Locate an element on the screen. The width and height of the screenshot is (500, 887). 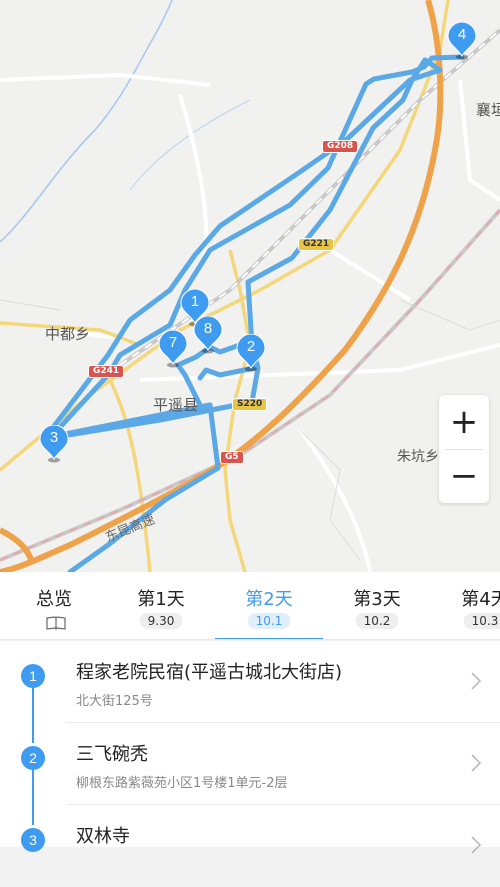
road-shield-g5: G5 is located at coordinates (232, 457).